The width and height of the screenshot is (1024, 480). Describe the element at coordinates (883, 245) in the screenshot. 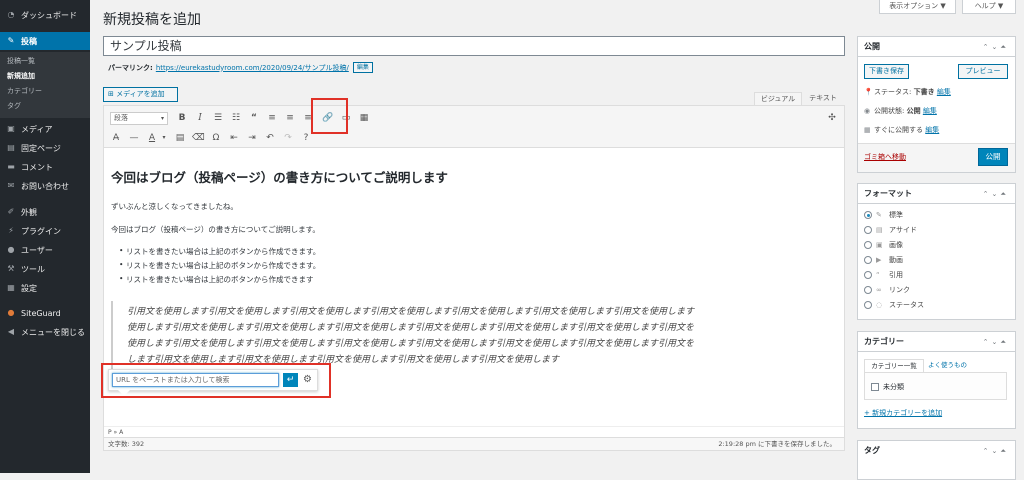

I see `format-option-image: ▣ 画像` at that location.